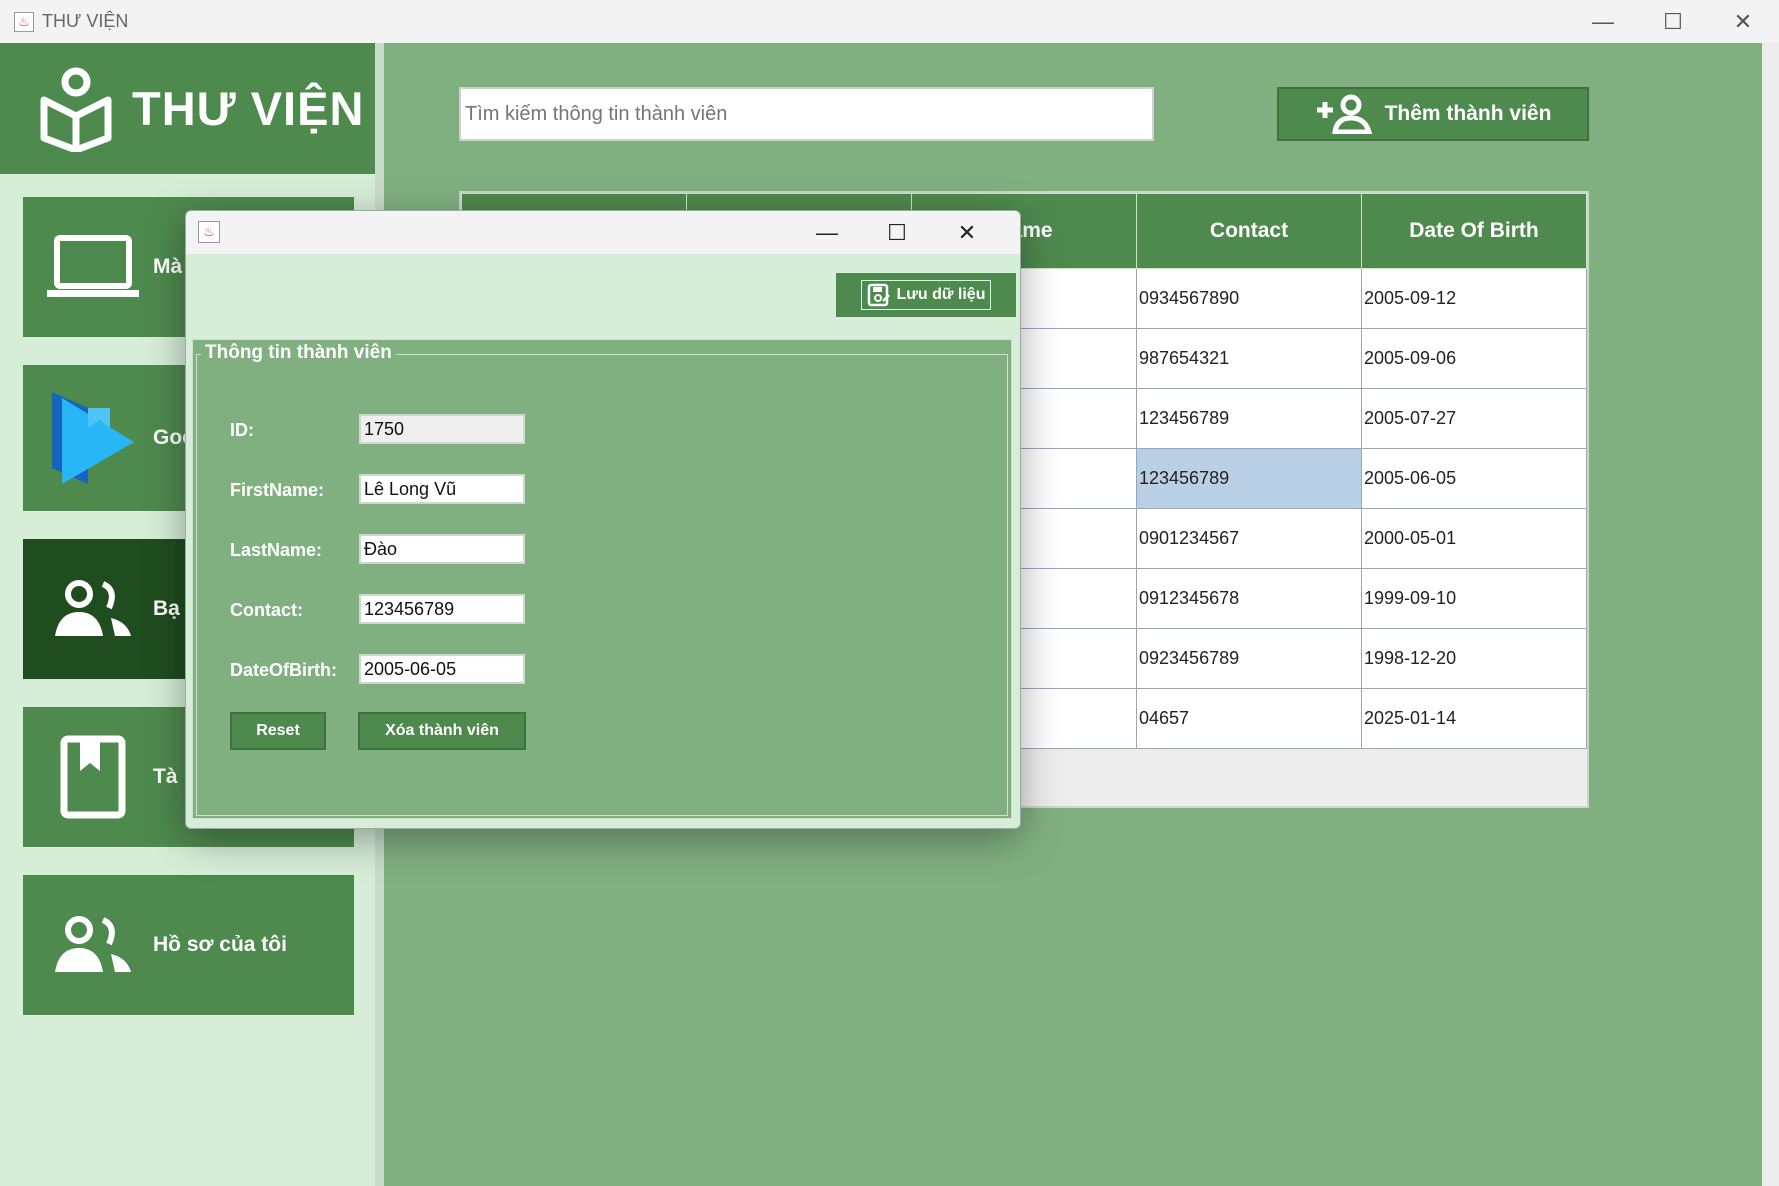 Image resolution: width=1779 pixels, height=1186 pixels. Describe the element at coordinates (442, 489) in the screenshot. I see `firstname-field` at that location.